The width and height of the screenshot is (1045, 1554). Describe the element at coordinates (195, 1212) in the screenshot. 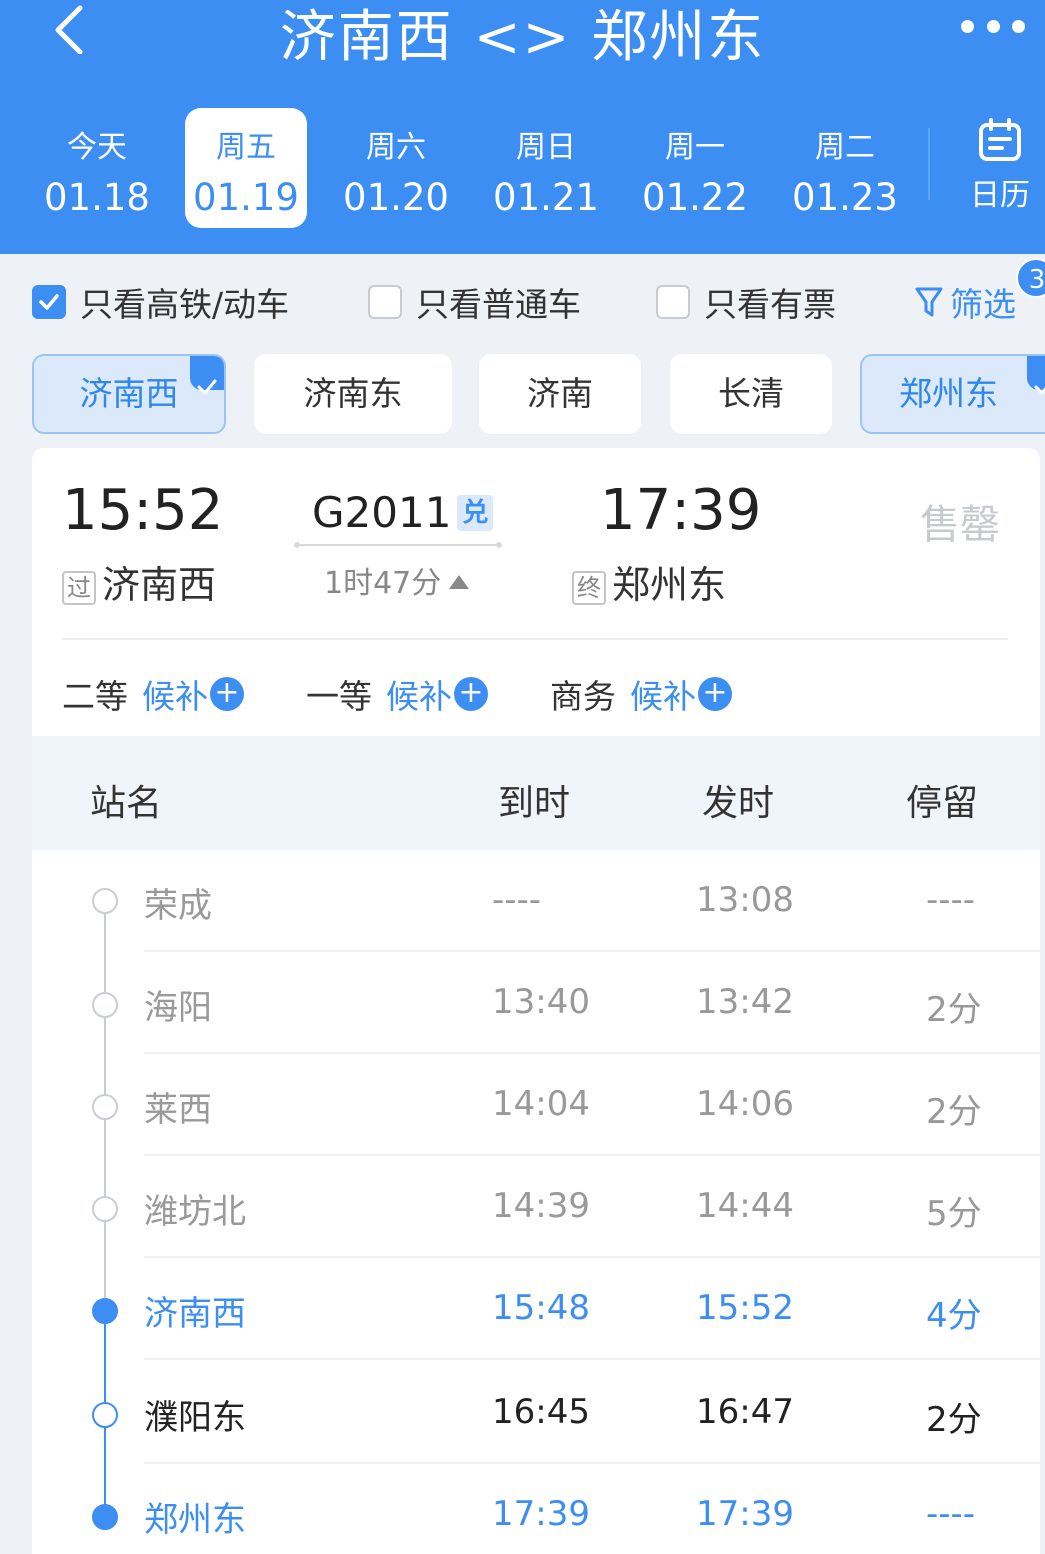

I see `stop-name: 潍坊北` at that location.